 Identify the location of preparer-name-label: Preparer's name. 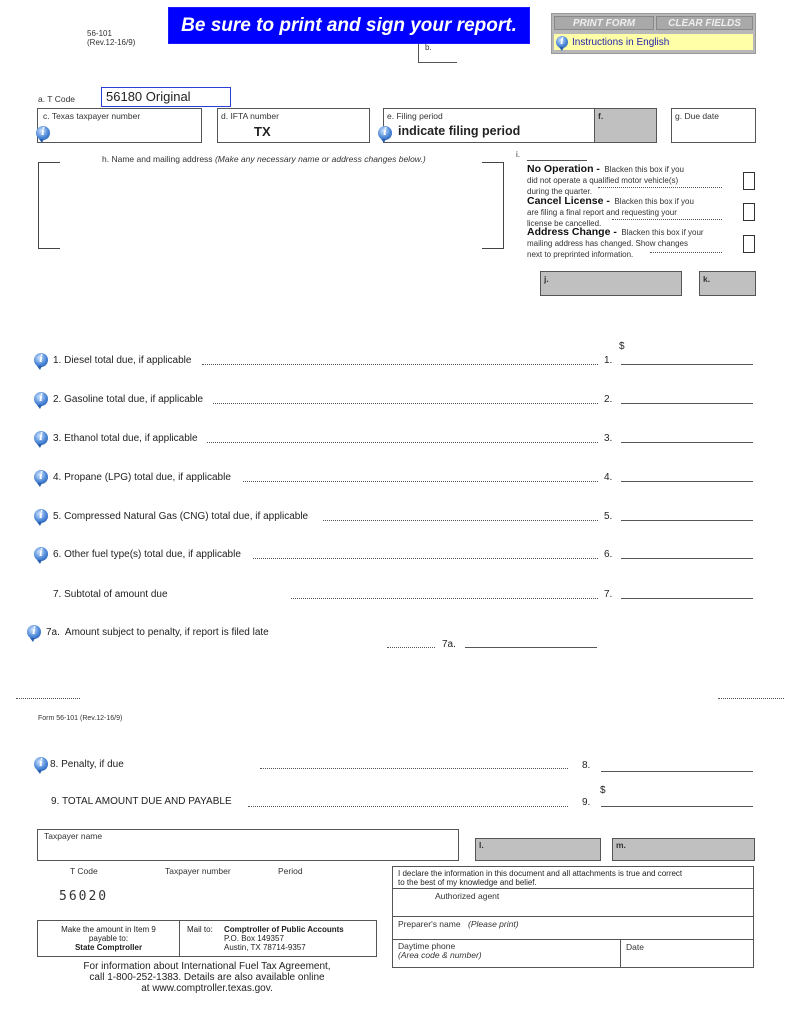
(429, 924).